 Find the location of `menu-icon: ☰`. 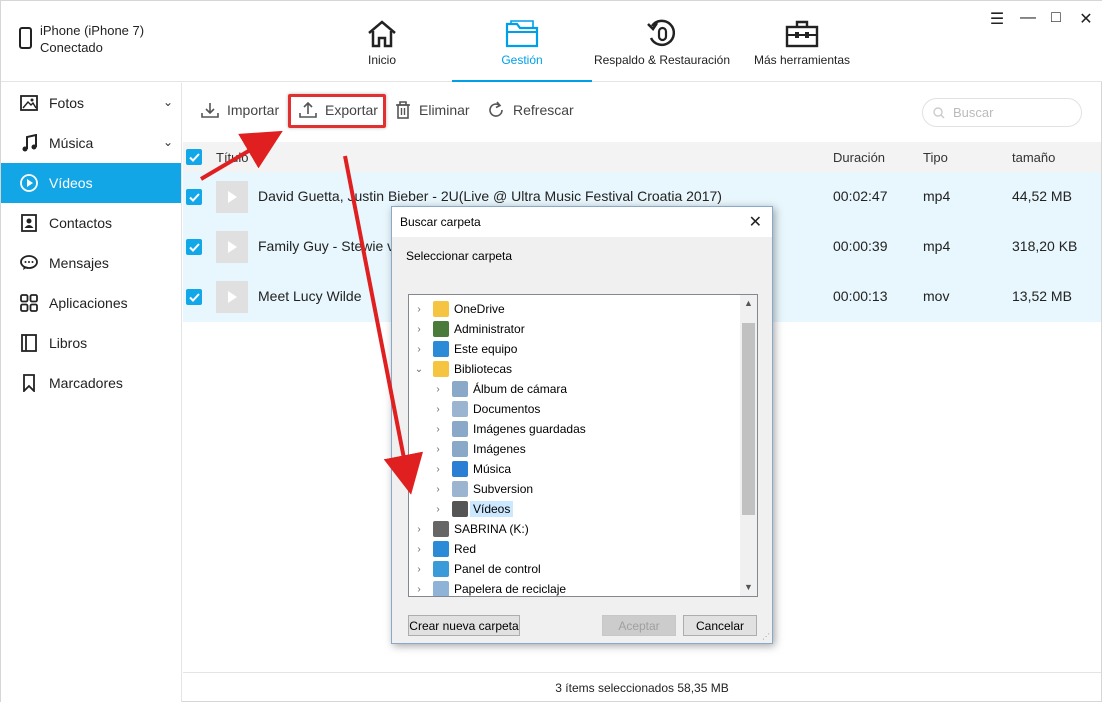

menu-icon: ☰ is located at coordinates (997, 19).